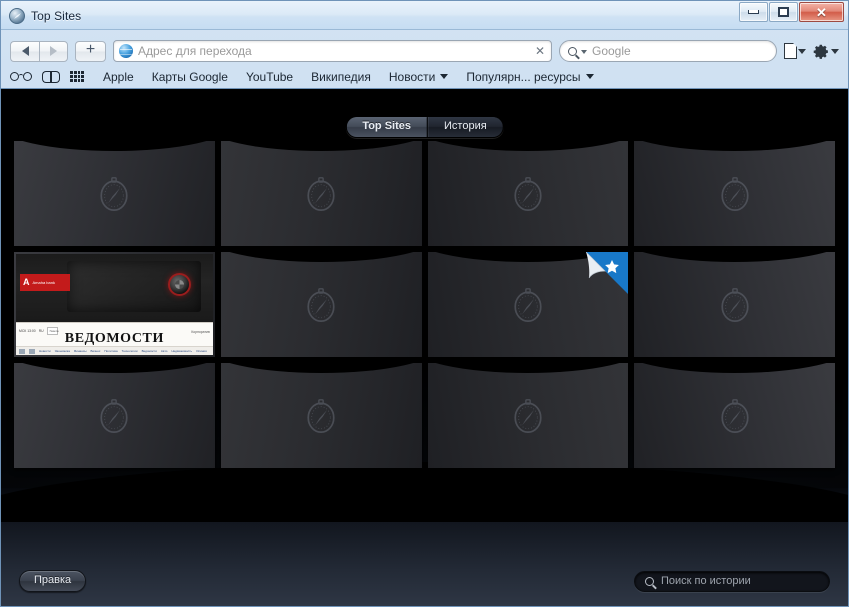  I want to click on window-controls: ✕, so click(791, 12).